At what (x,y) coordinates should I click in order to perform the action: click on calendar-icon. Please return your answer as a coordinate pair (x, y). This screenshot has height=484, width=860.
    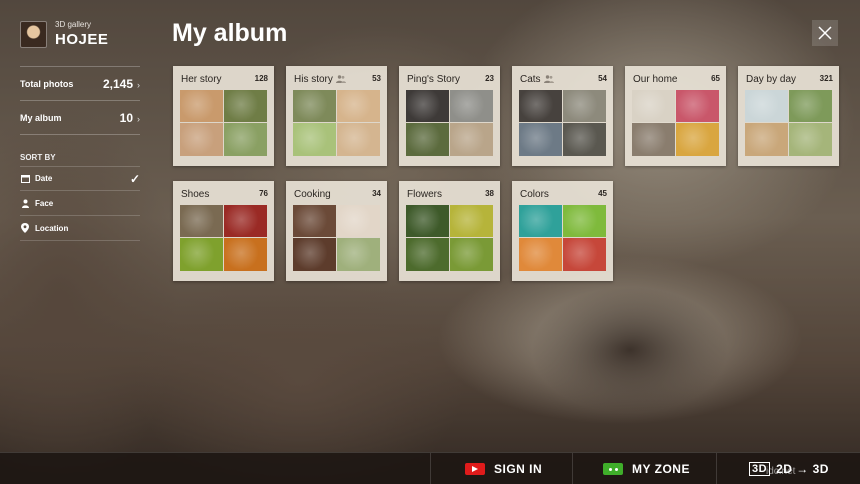
    Looking at the image, I should click on (25, 179).